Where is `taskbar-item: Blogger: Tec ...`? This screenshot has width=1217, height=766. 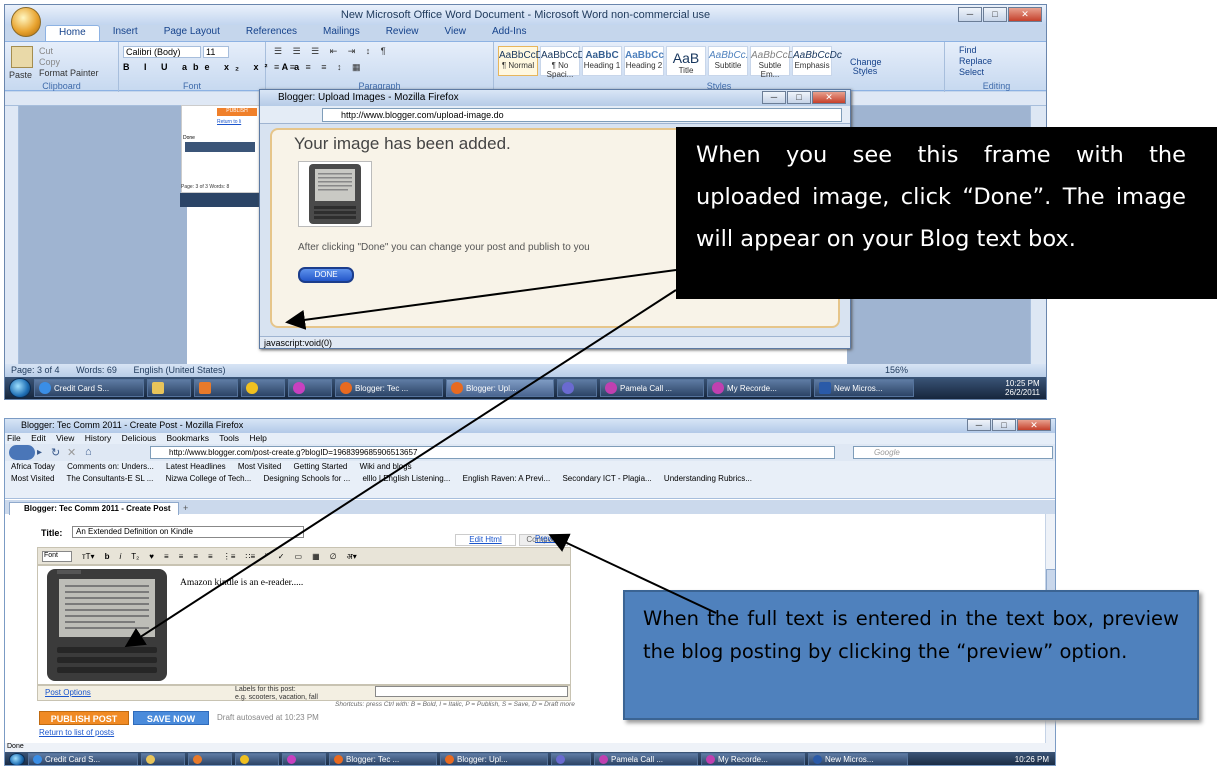
taskbar-item: Blogger: Tec ... is located at coordinates (383, 759).